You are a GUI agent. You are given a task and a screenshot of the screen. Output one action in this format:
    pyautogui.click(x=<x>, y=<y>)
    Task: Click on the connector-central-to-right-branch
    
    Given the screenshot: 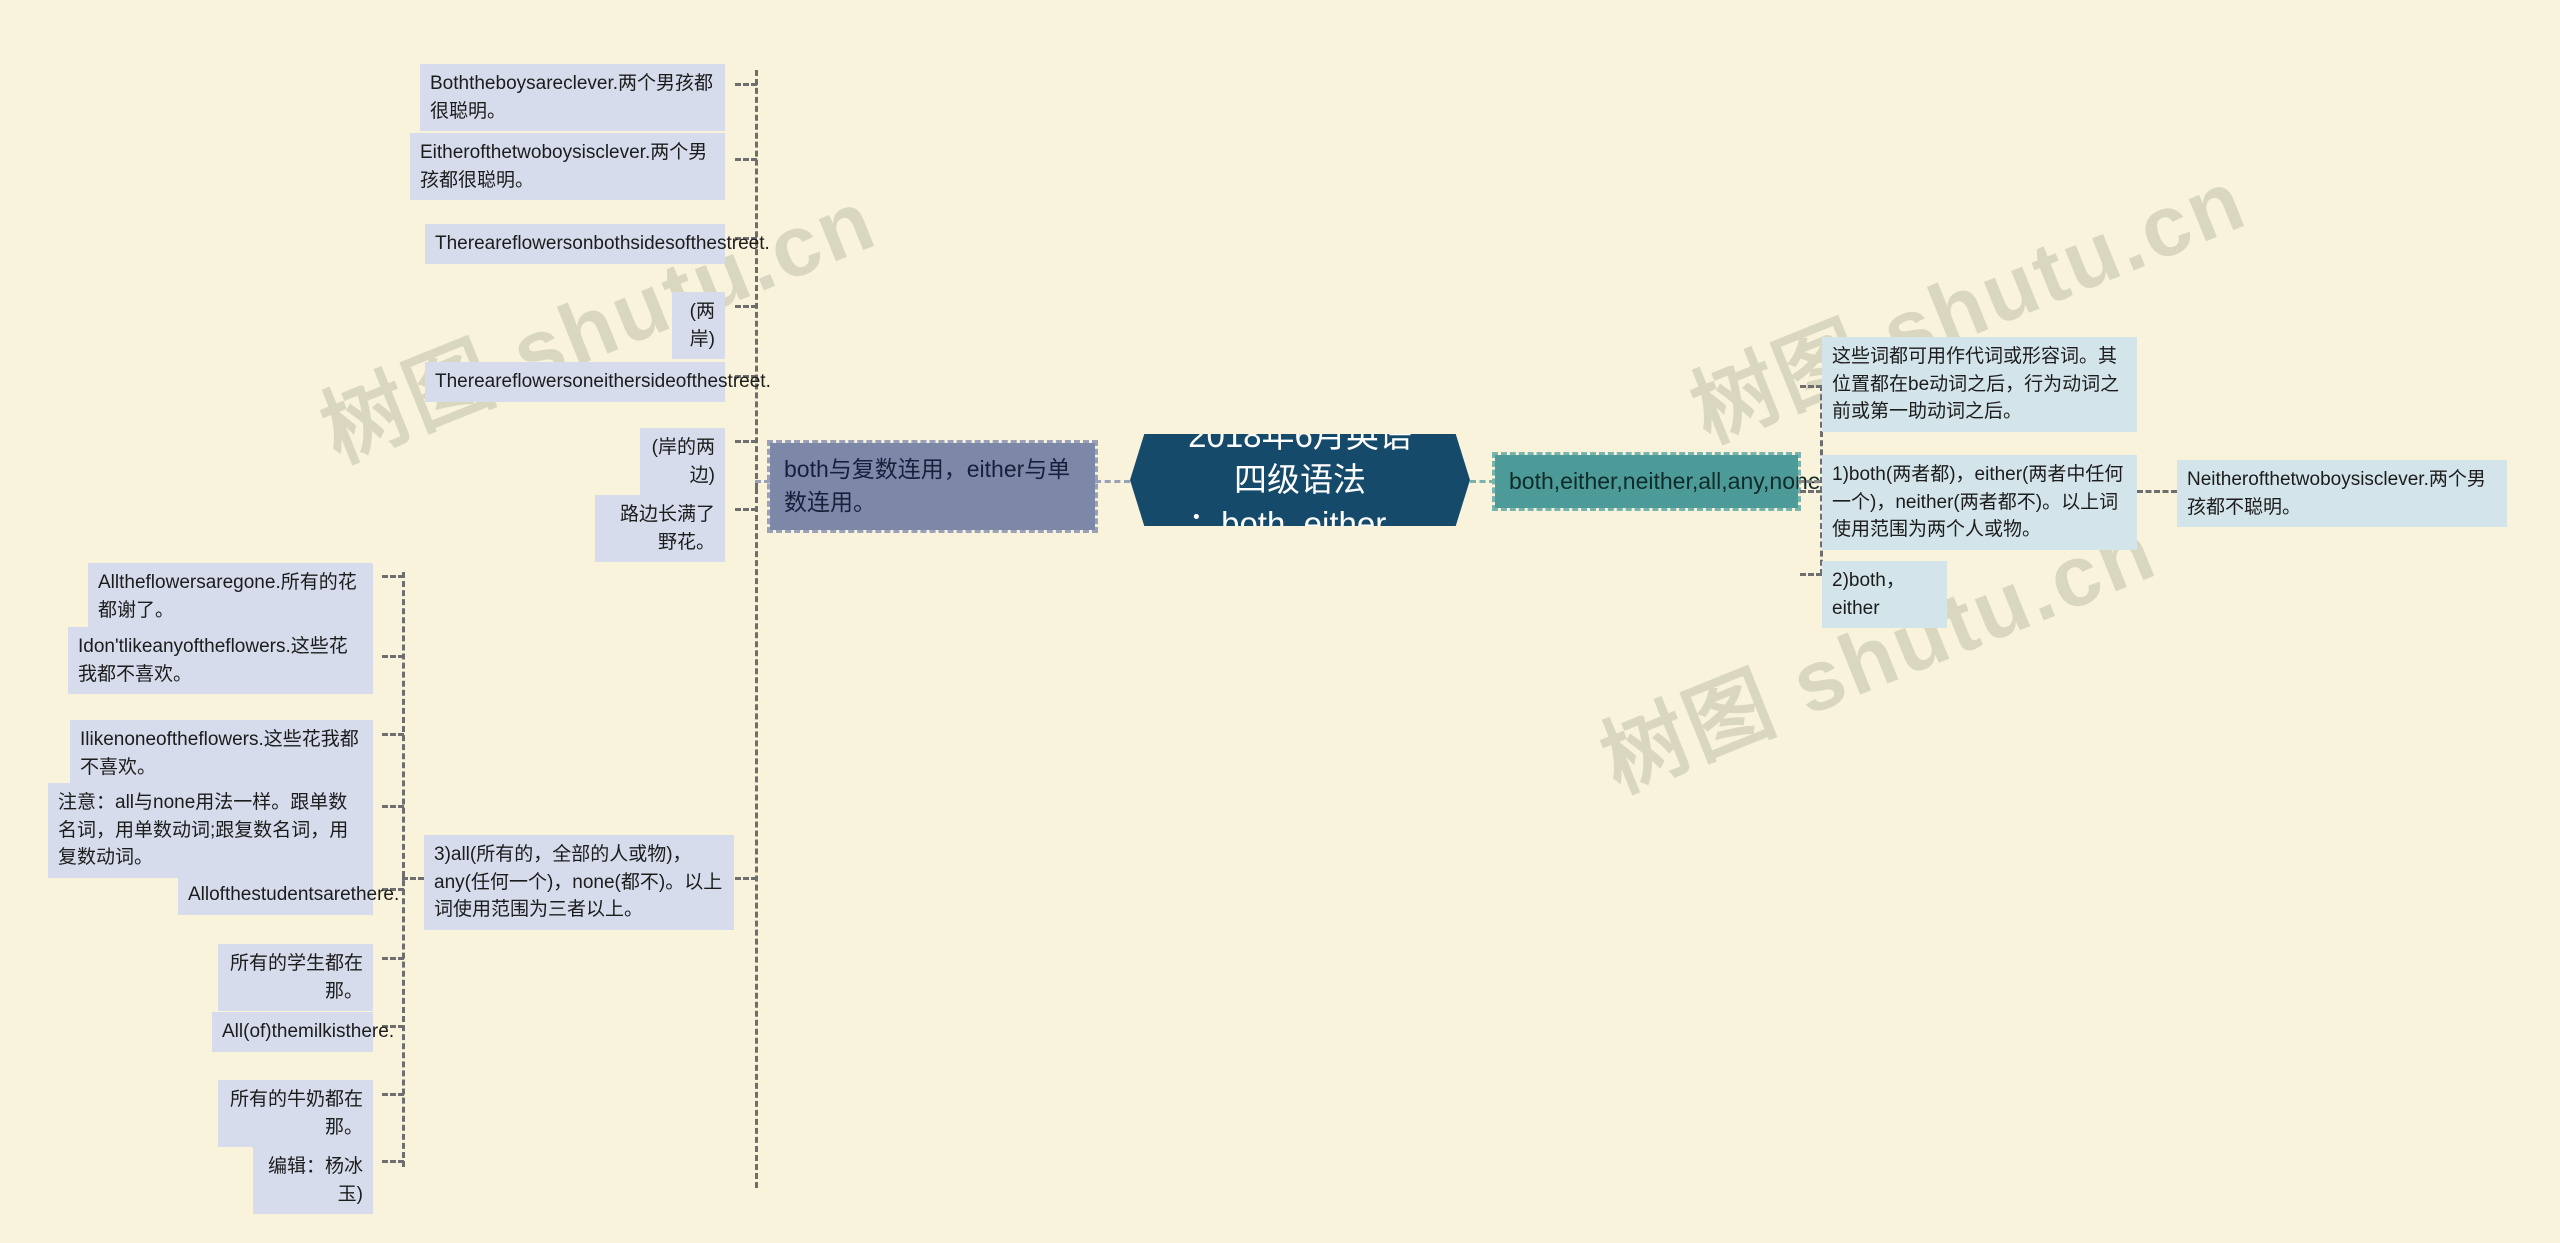 What is the action you would take?
    pyautogui.click(x=1482, y=481)
    